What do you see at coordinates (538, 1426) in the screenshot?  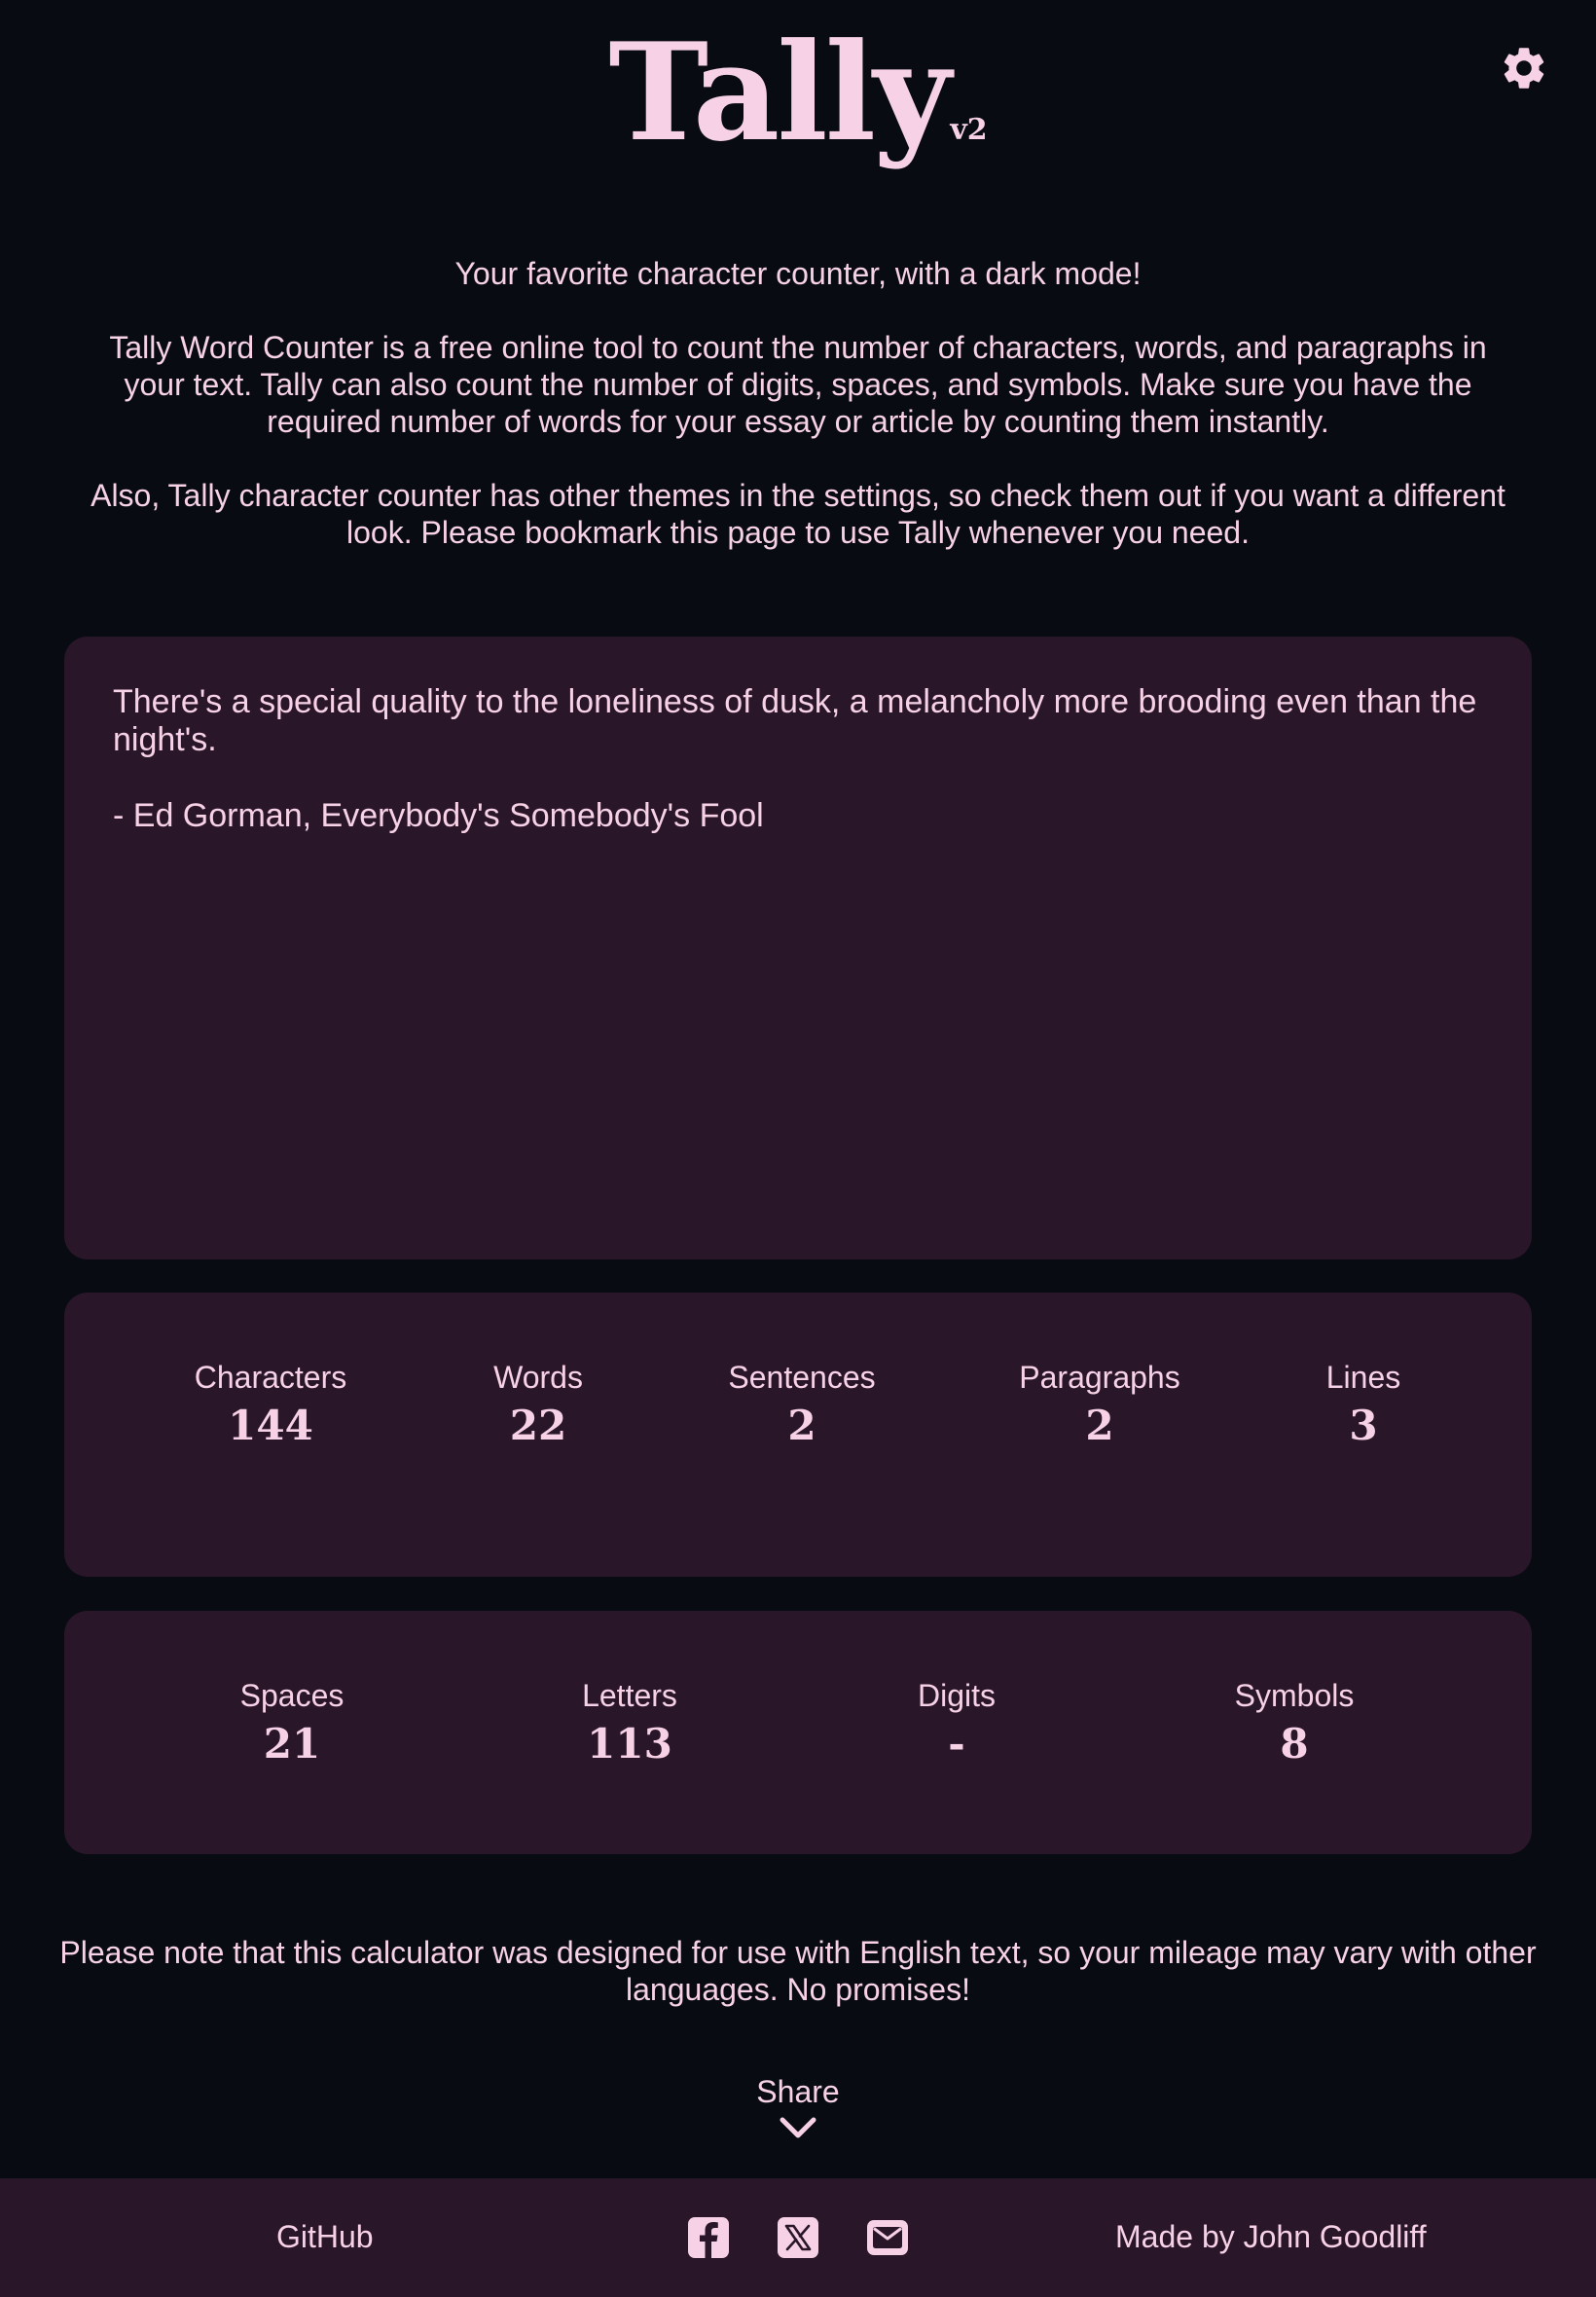 I see `stat-value: 22` at bounding box center [538, 1426].